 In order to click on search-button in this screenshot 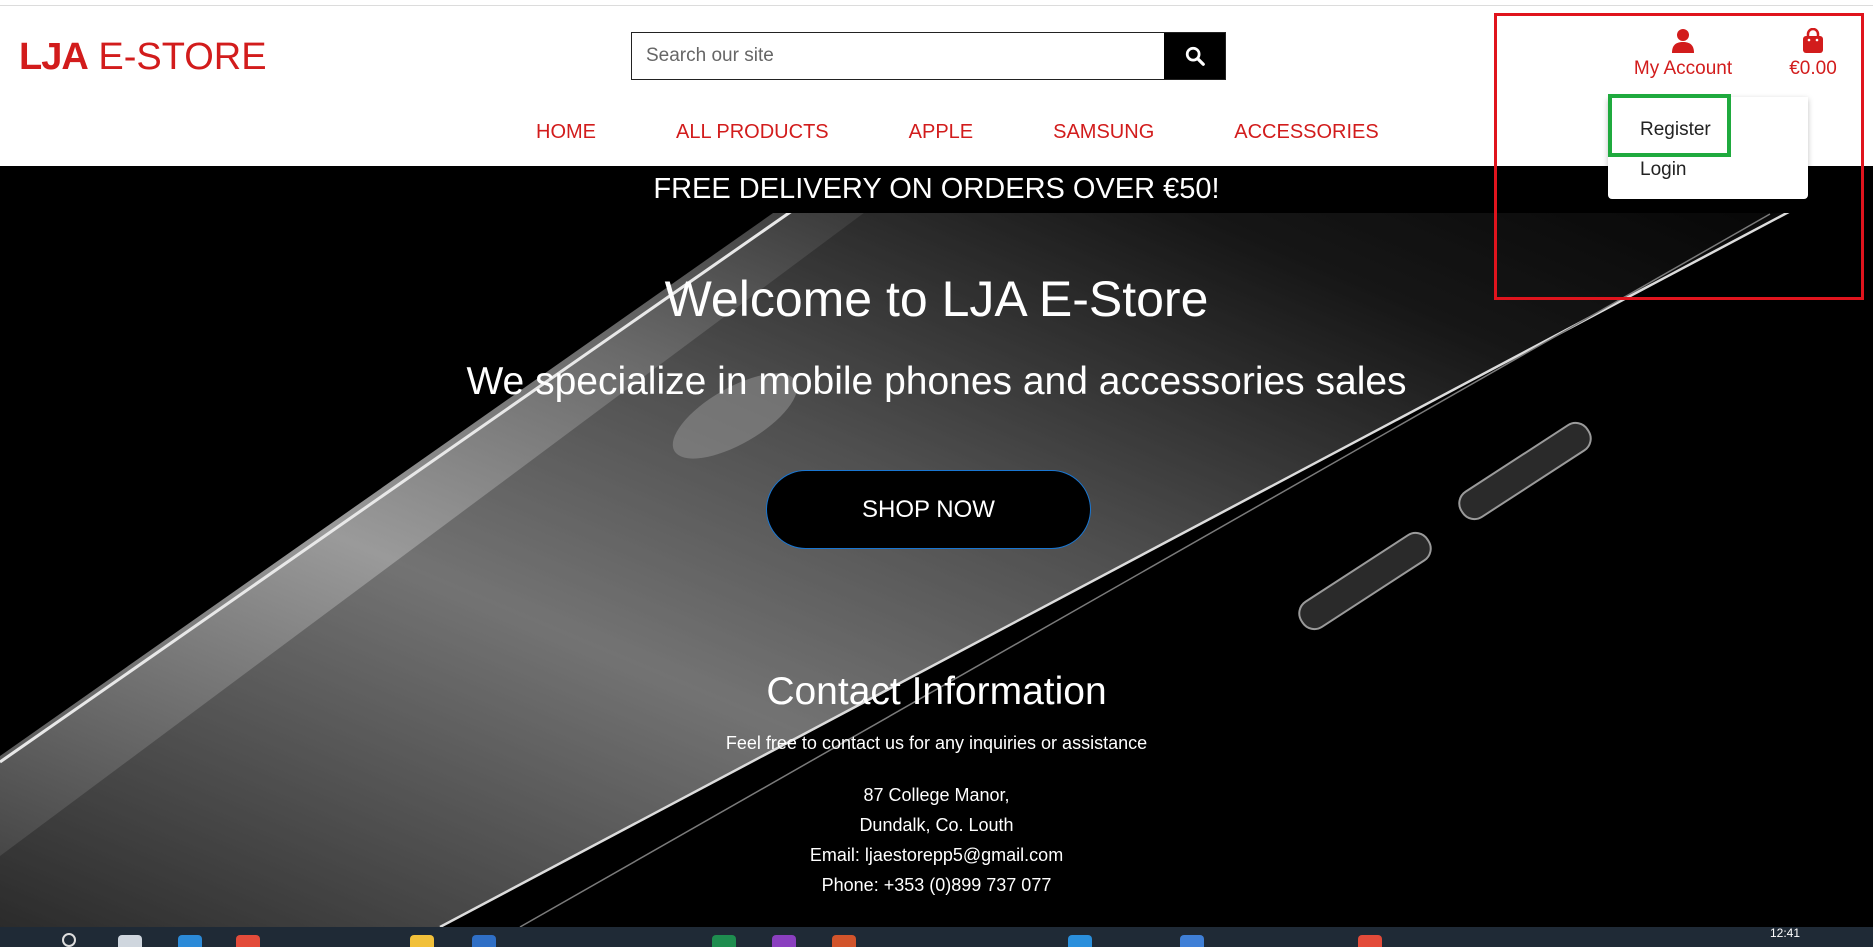, I will do `click(1194, 56)`.